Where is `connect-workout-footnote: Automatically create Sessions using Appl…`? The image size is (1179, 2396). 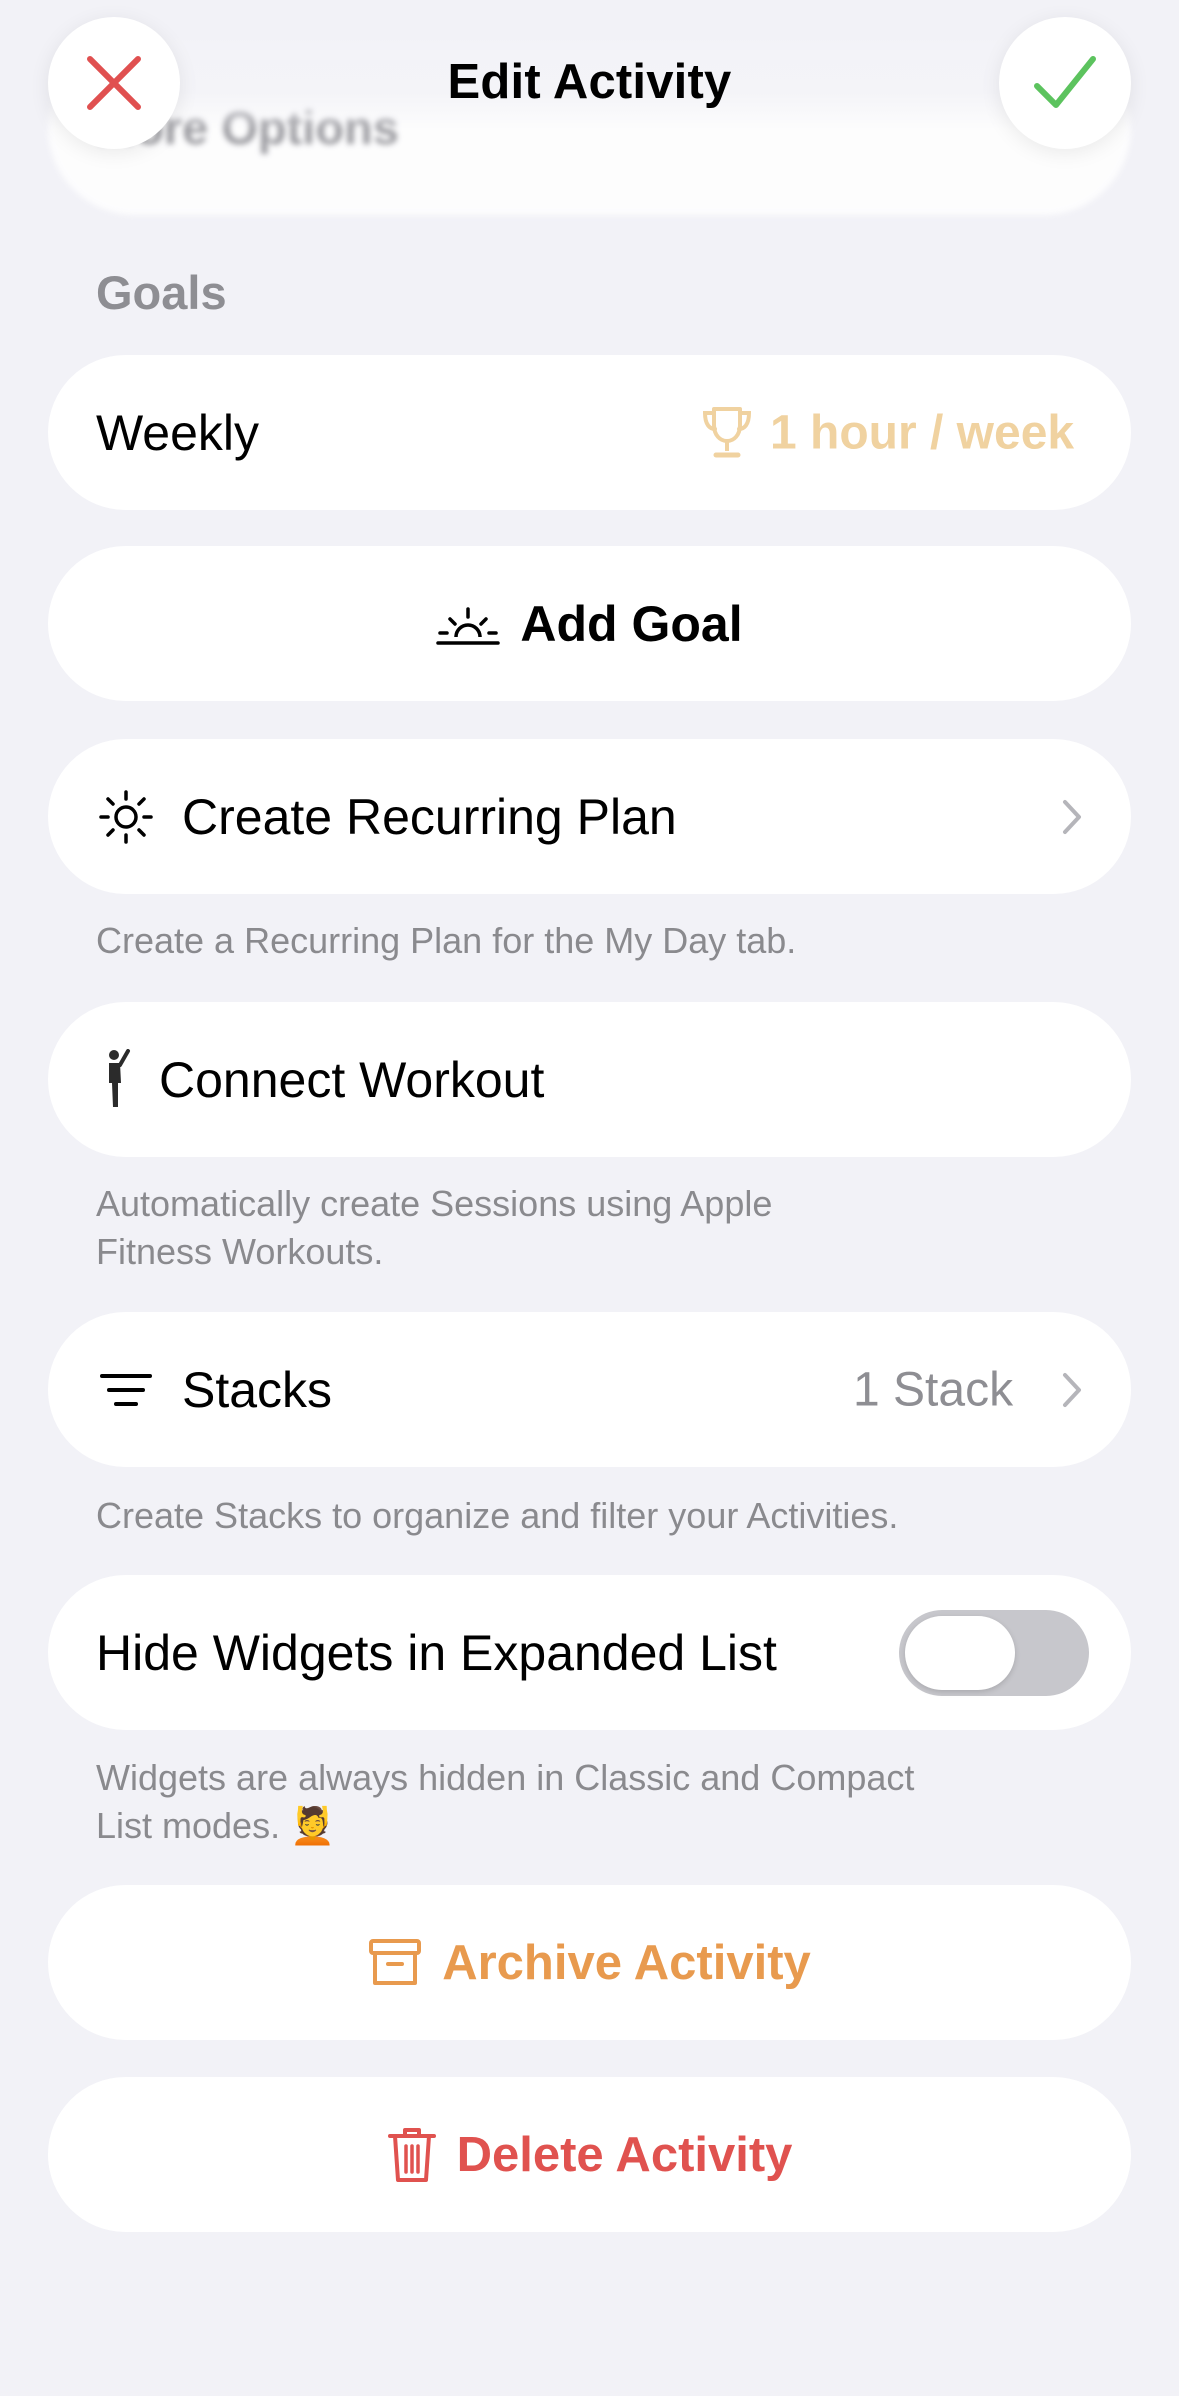
connect-workout-footnote: Automatically create Sessions using Appl… is located at coordinates (546, 1228).